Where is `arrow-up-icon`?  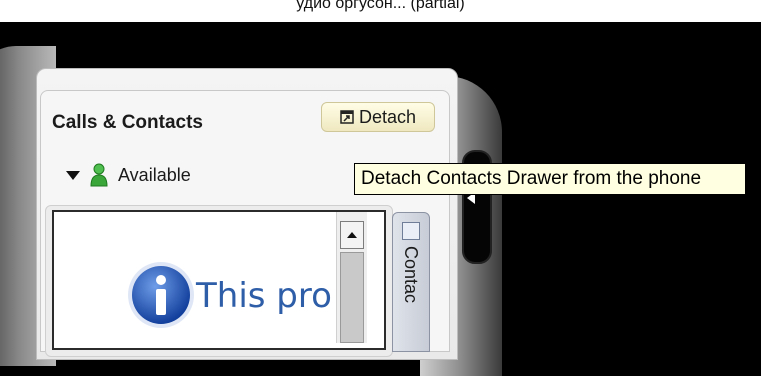 arrow-up-icon is located at coordinates (352, 235).